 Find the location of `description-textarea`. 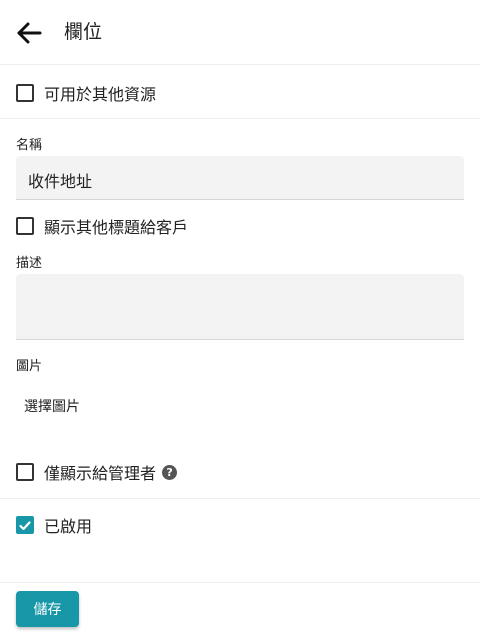

description-textarea is located at coordinates (240, 307).